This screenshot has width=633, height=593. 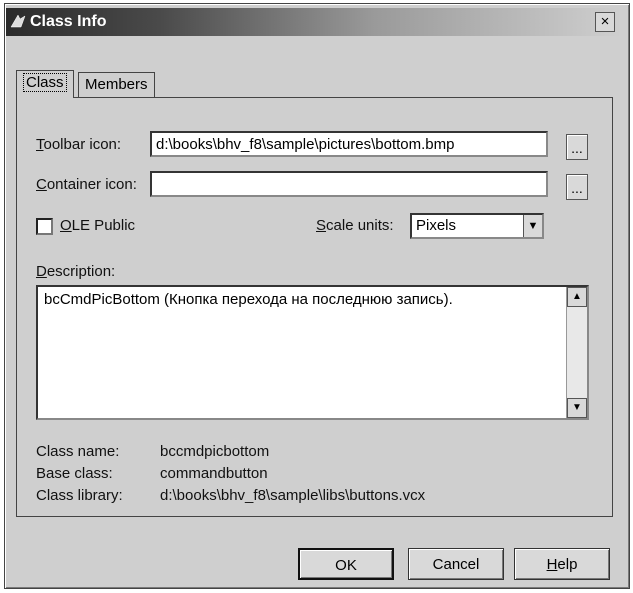 What do you see at coordinates (355, 225) in the screenshot?
I see `scale-units-label: Scale units:` at bounding box center [355, 225].